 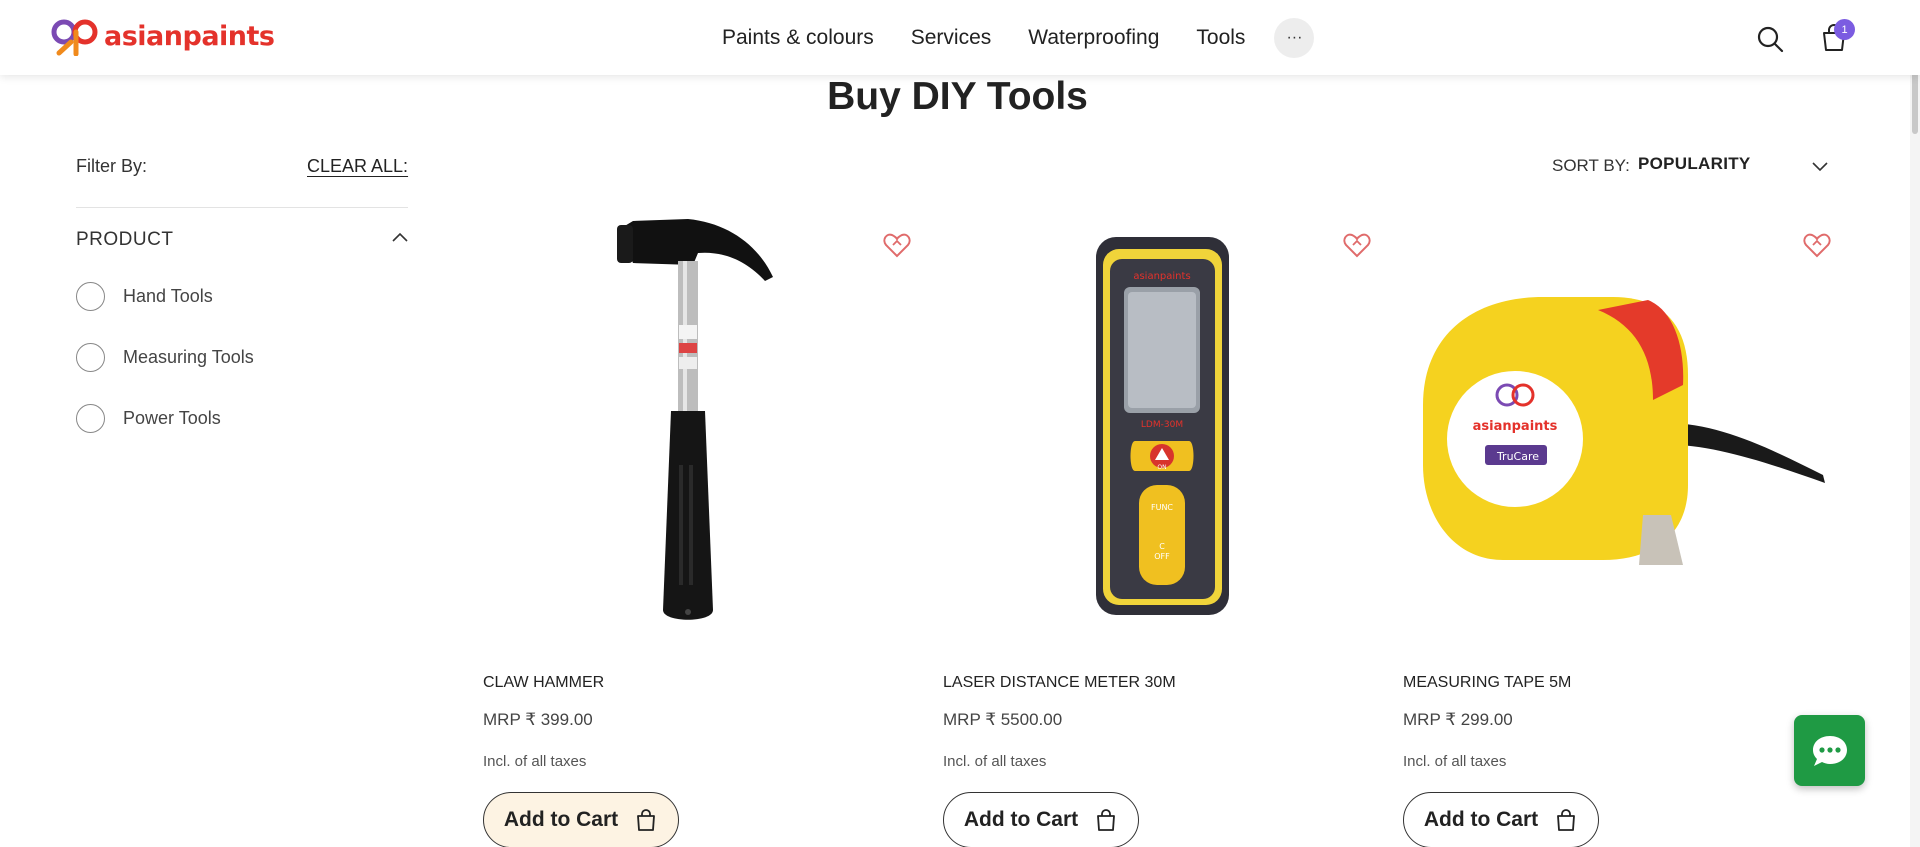 What do you see at coordinates (74, 37) in the screenshot?
I see `logo-mark-icon` at bounding box center [74, 37].